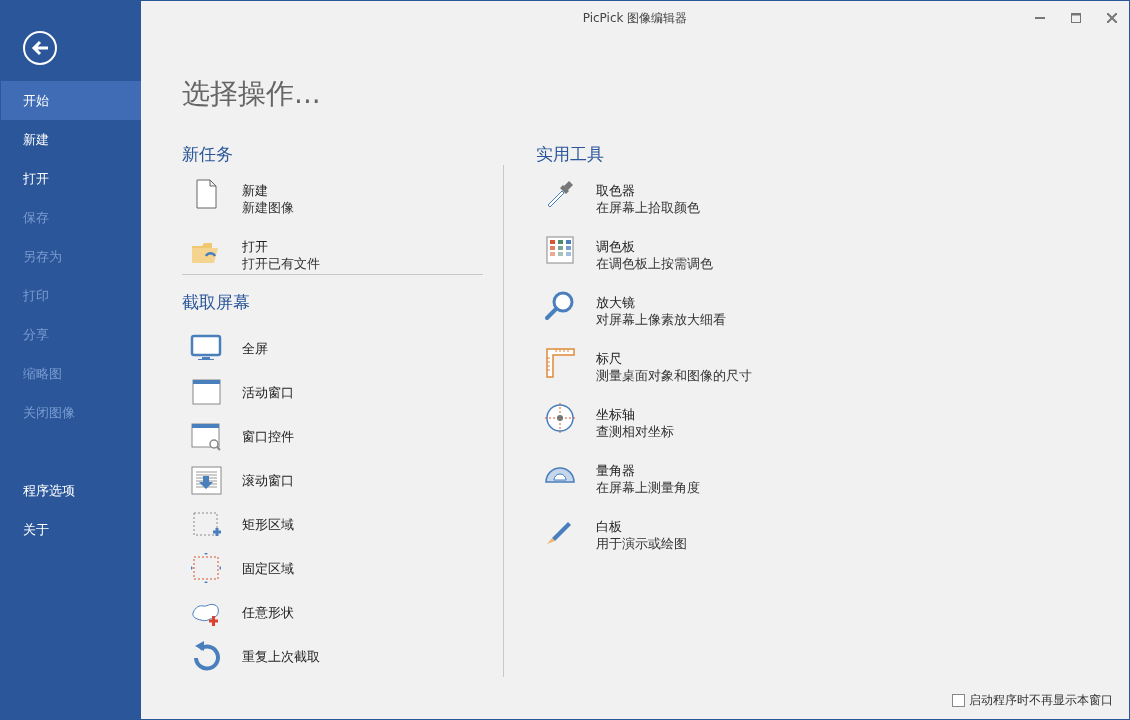  I want to click on section-heading: 实用工具, so click(570, 154).